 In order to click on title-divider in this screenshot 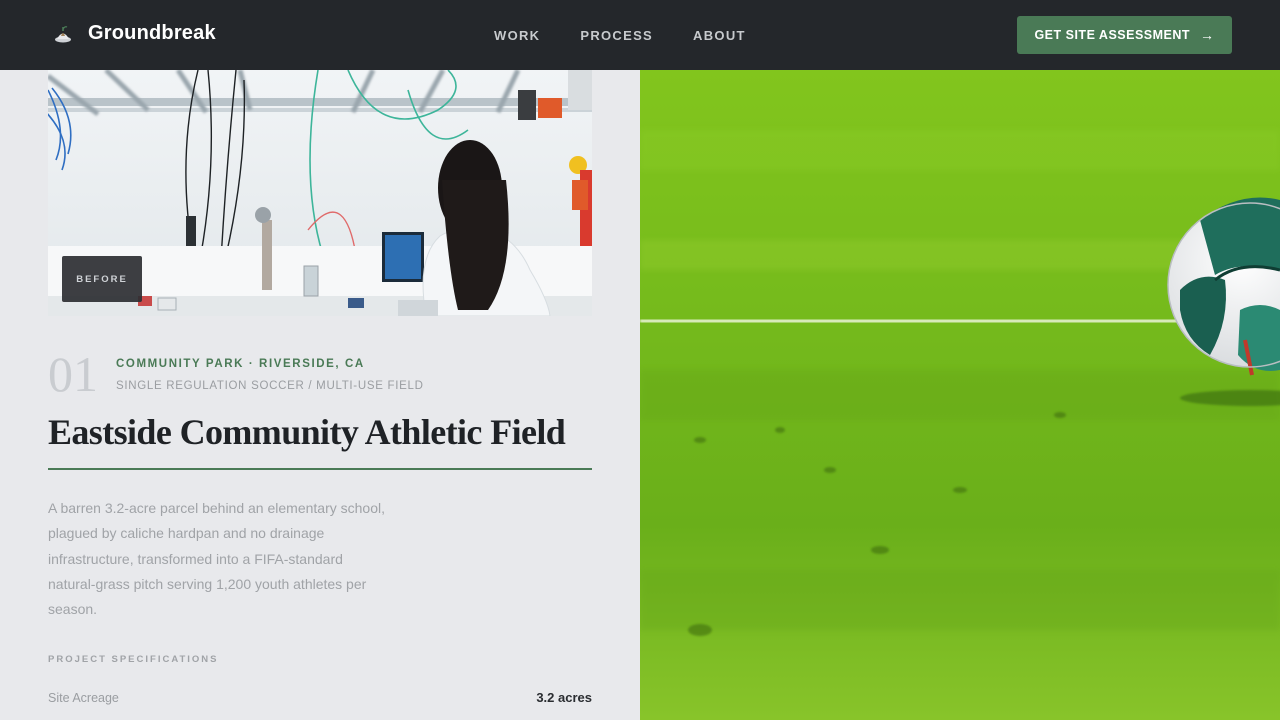, I will do `click(320, 469)`.